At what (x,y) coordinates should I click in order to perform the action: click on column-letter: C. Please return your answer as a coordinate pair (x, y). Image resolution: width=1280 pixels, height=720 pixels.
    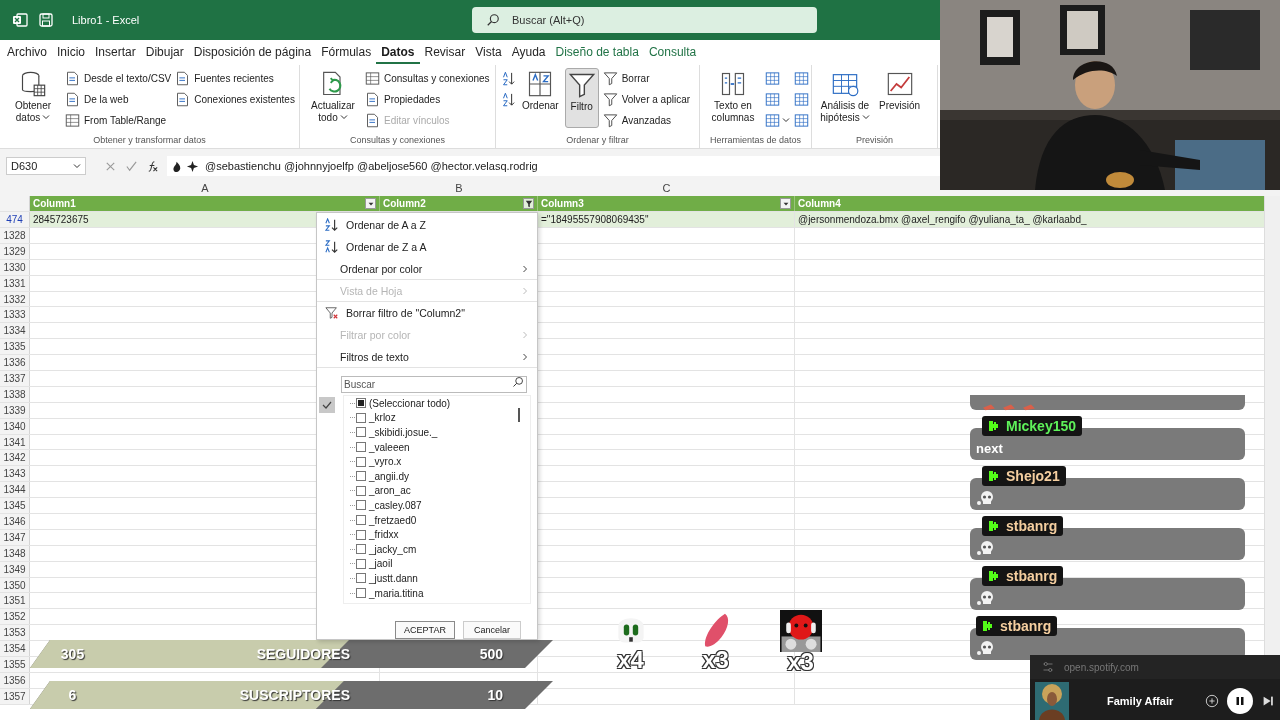
    Looking at the image, I should click on (666, 187).